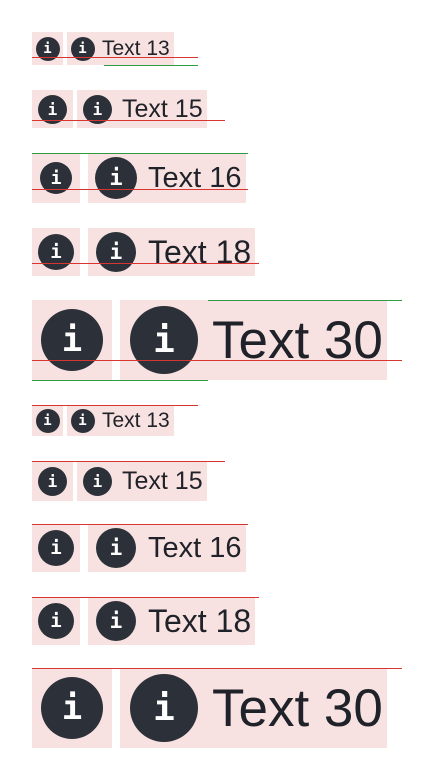 The width and height of the screenshot is (434, 781). I want to click on row-18-a: i i Text 18, so click(144, 252).